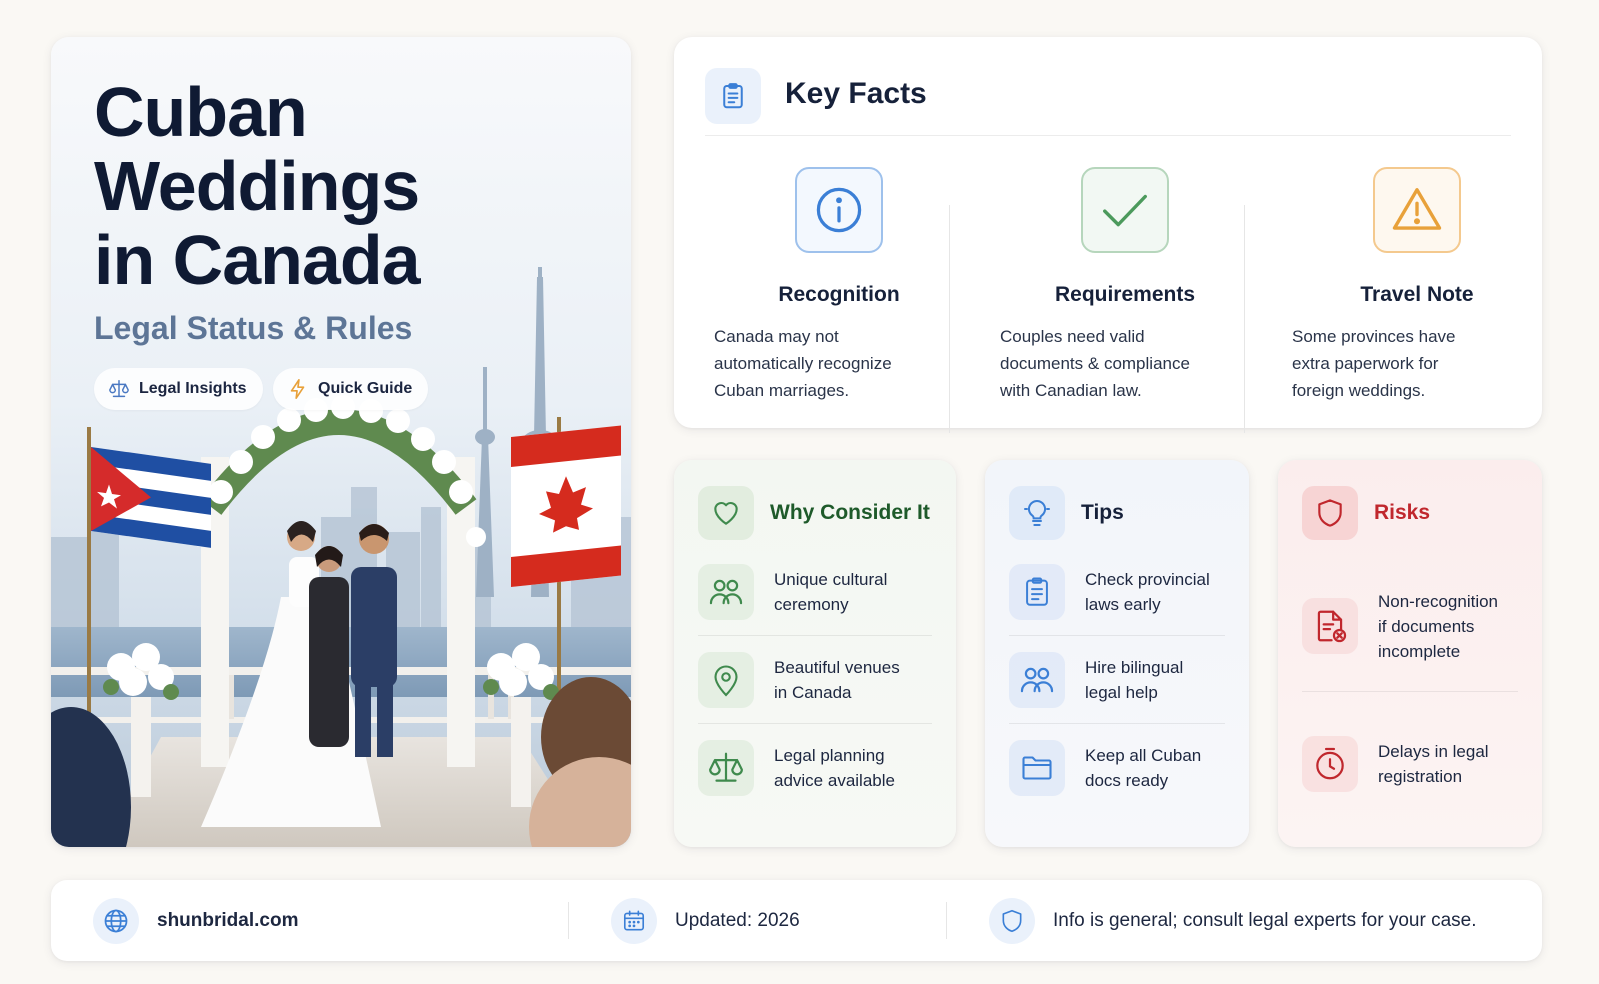  Describe the element at coordinates (1330, 764) in the screenshot. I see `timer-icon` at that location.